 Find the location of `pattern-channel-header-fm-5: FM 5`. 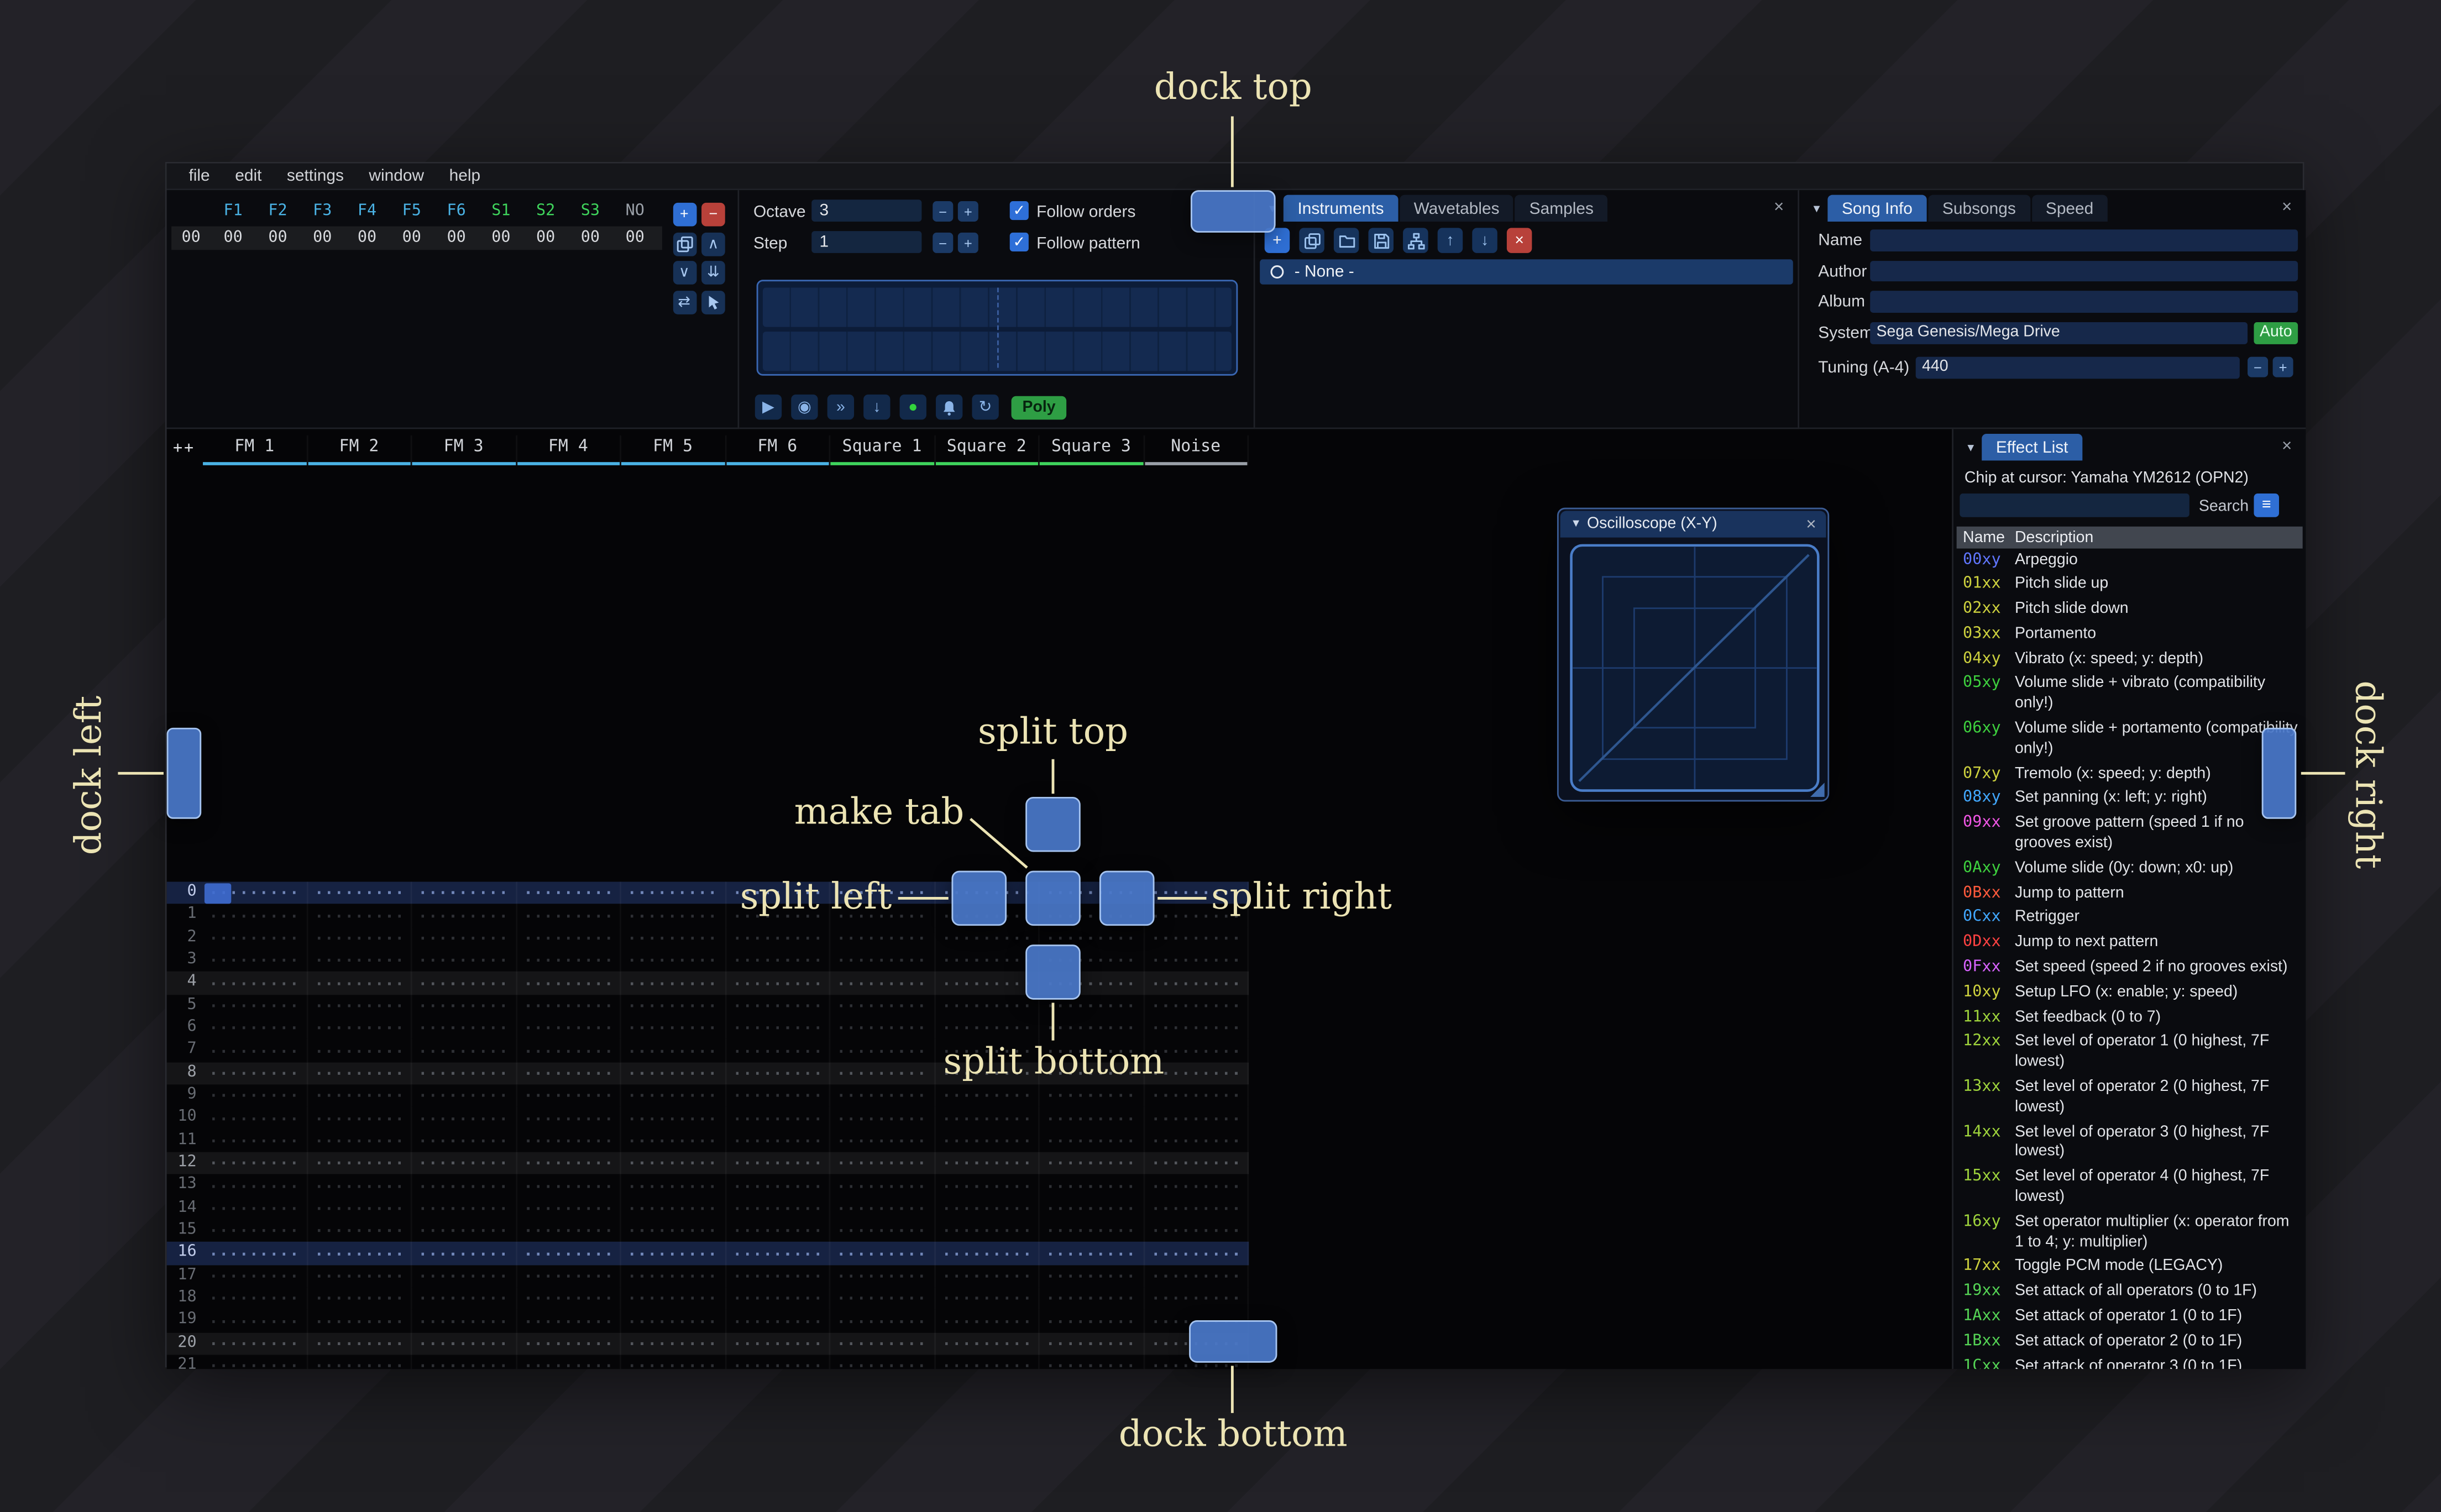

pattern-channel-header-fm-5: FM 5 is located at coordinates (673, 450).